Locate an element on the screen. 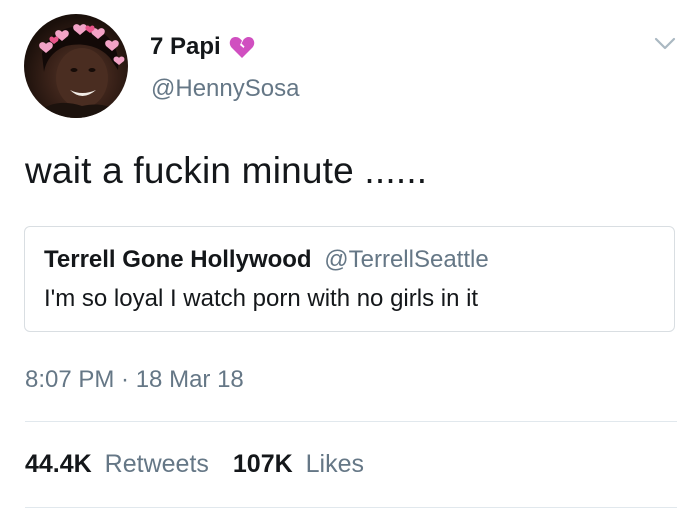  display-name-row: 7 Papi is located at coordinates (202, 47).